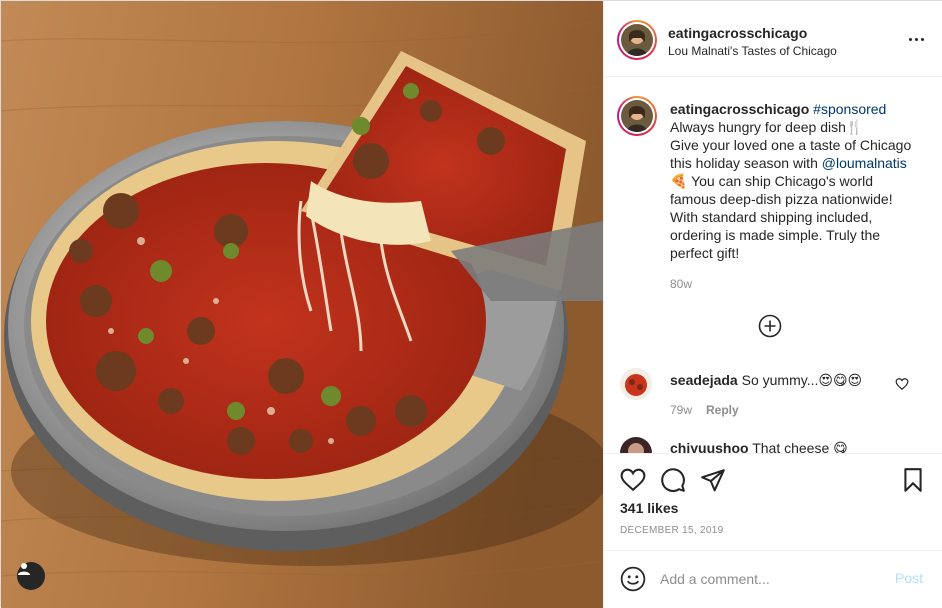 The height and width of the screenshot is (608, 942). What do you see at coordinates (800, 446) in the screenshot?
I see `comment-text: That cheese 😋` at bounding box center [800, 446].